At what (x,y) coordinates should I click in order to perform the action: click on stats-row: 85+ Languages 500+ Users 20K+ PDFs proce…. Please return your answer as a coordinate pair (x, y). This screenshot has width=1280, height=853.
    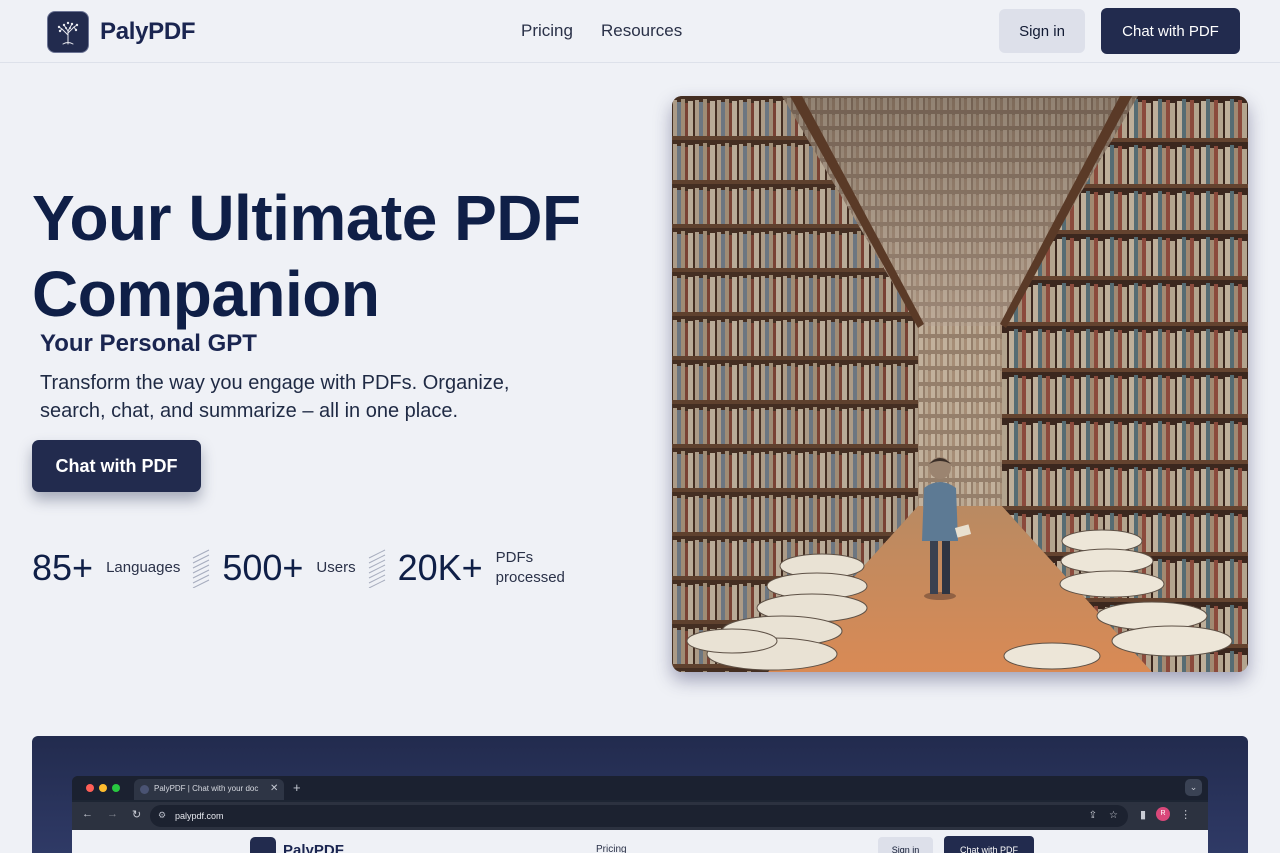
    Looking at the image, I should click on (304, 568).